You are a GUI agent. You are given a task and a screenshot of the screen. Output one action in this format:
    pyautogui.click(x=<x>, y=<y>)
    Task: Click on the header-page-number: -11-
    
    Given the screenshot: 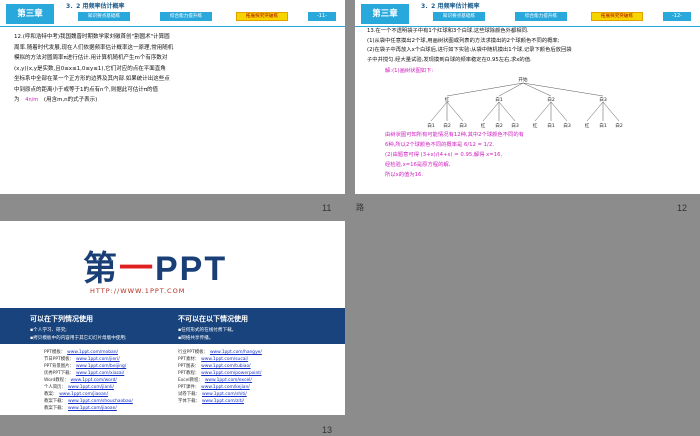 What is the action you would take?
    pyautogui.click(x=322, y=16)
    